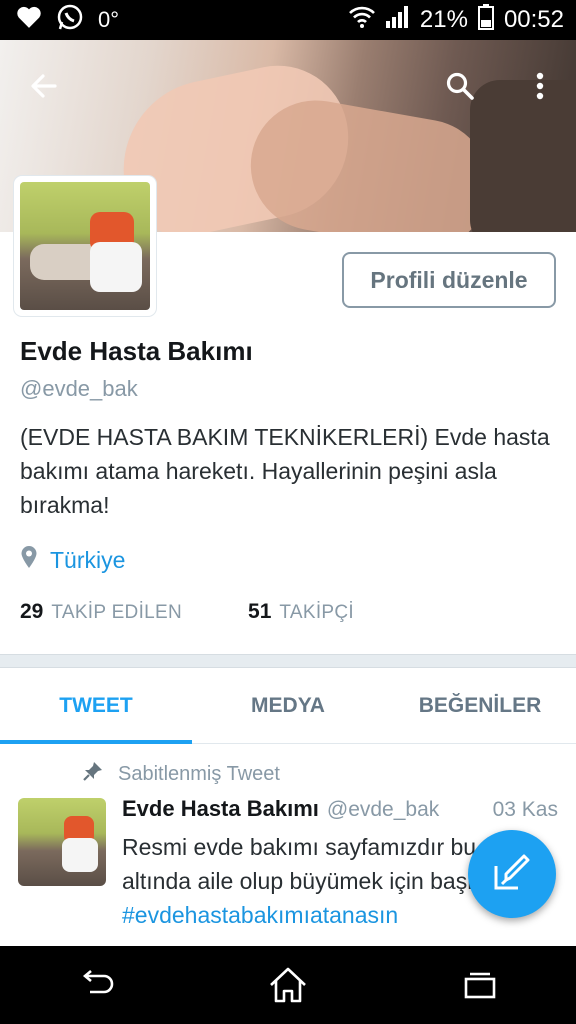 This screenshot has height=1024, width=576. What do you see at coordinates (44, 86) in the screenshot?
I see `arrow-left-icon` at bounding box center [44, 86].